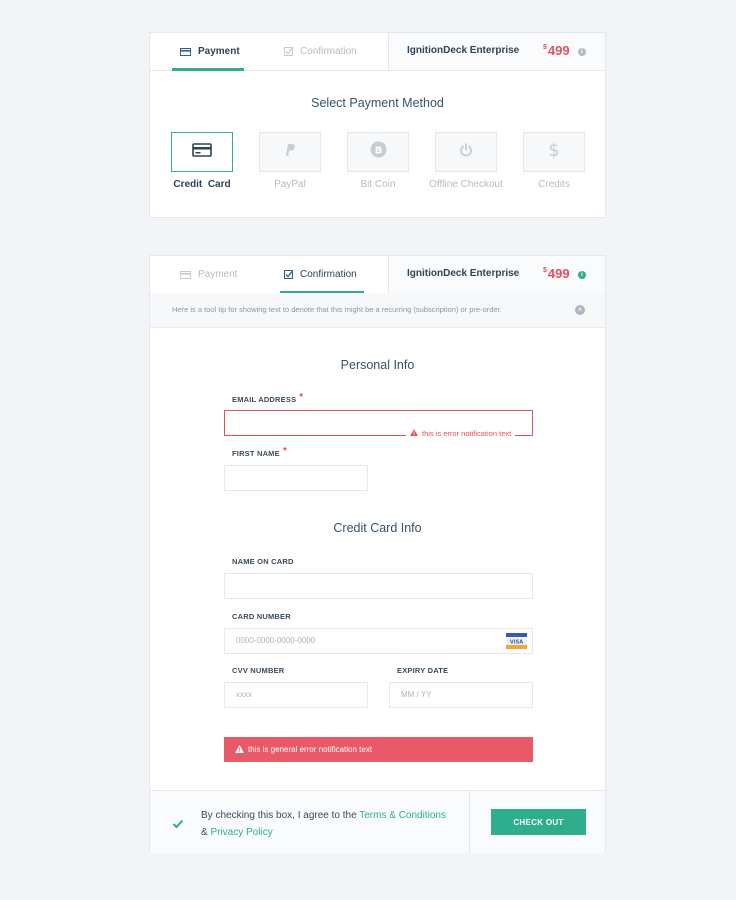  I want to click on general-error-text: this is general error notification text, so click(310, 749).